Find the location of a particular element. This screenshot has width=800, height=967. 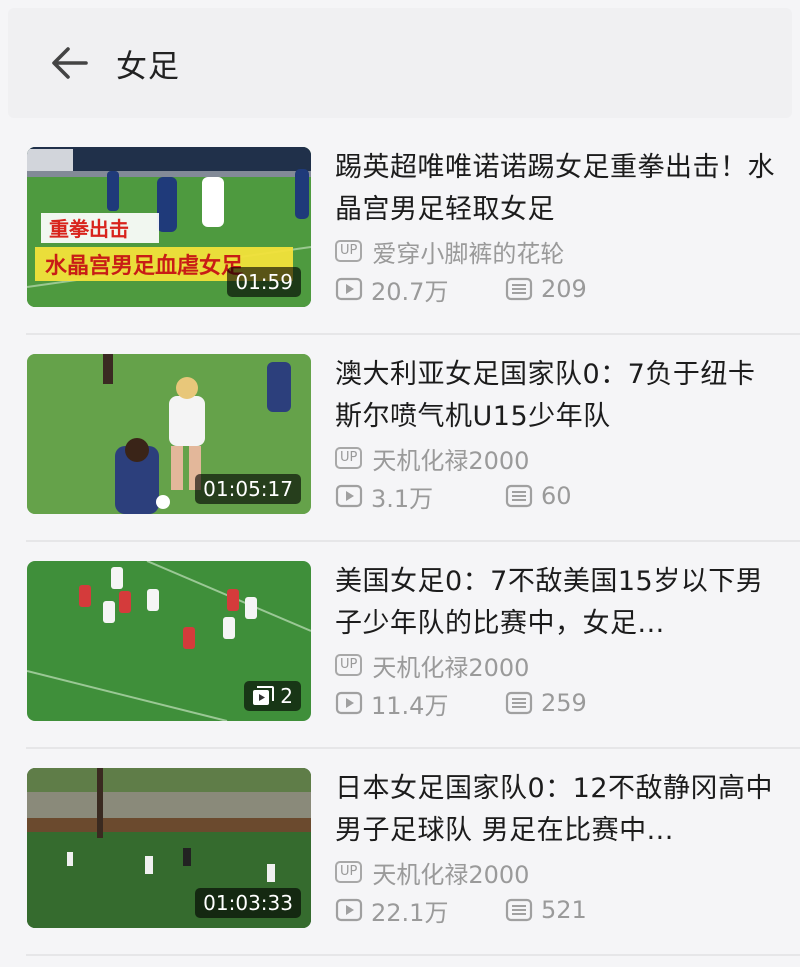

stats-row: 3.1万 60 is located at coordinates (555, 496).